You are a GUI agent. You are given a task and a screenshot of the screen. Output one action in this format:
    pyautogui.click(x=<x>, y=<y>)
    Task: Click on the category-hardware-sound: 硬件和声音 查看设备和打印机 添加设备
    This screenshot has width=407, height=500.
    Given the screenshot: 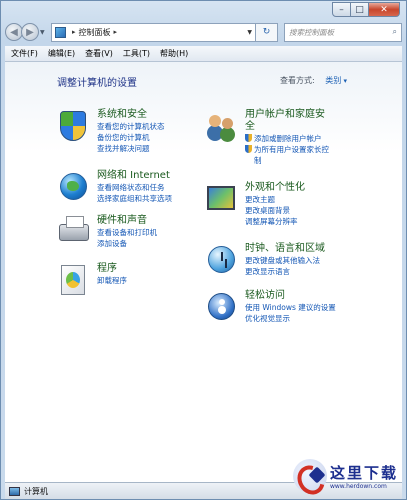 What is the action you would take?
    pyautogui.click(x=107, y=232)
    